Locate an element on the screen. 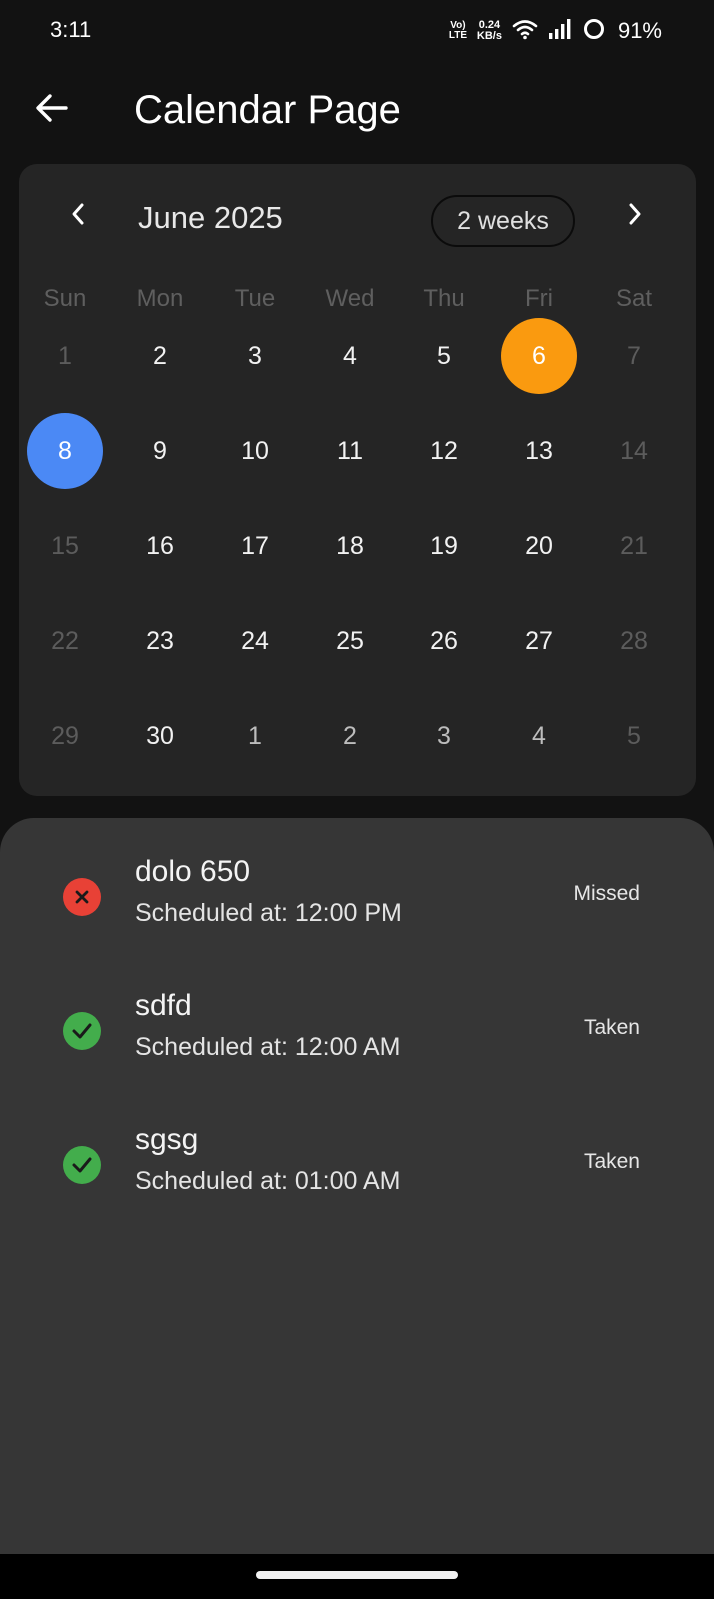 The image size is (714, 1599). calendar-day: 26 is located at coordinates (444, 641).